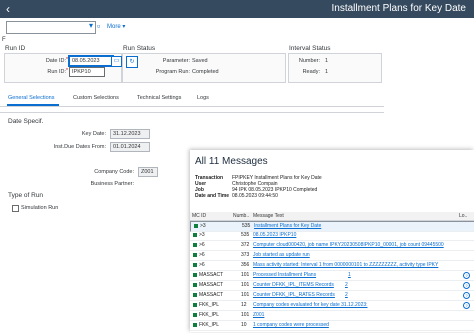  Describe the element at coordinates (212, 196) in the screenshot. I see `info-label-date-time: Date and Time` at that location.